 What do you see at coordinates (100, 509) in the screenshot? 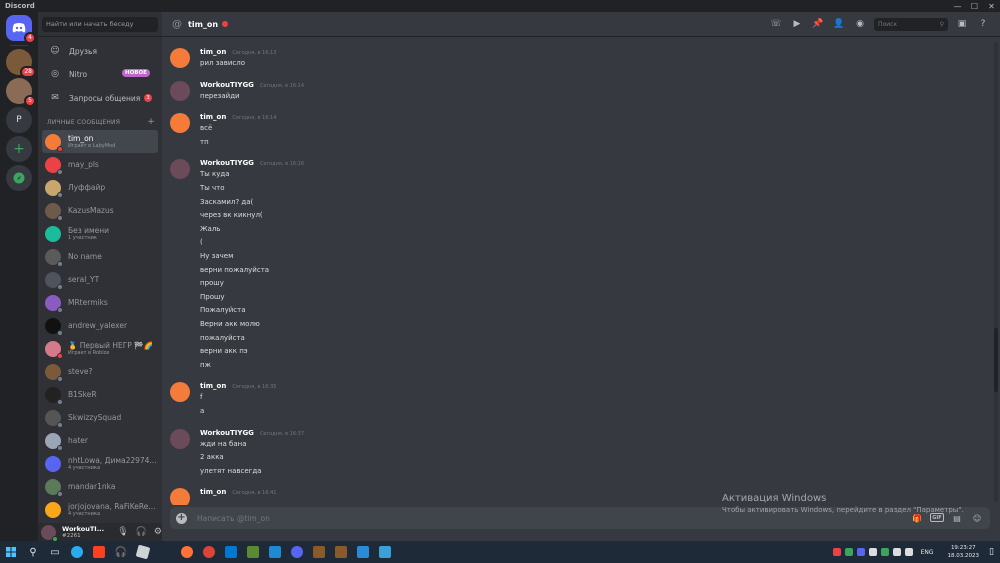
I see `dm-item: jorjojovana, RaFiKeRe... 4 участника` at bounding box center [100, 509].